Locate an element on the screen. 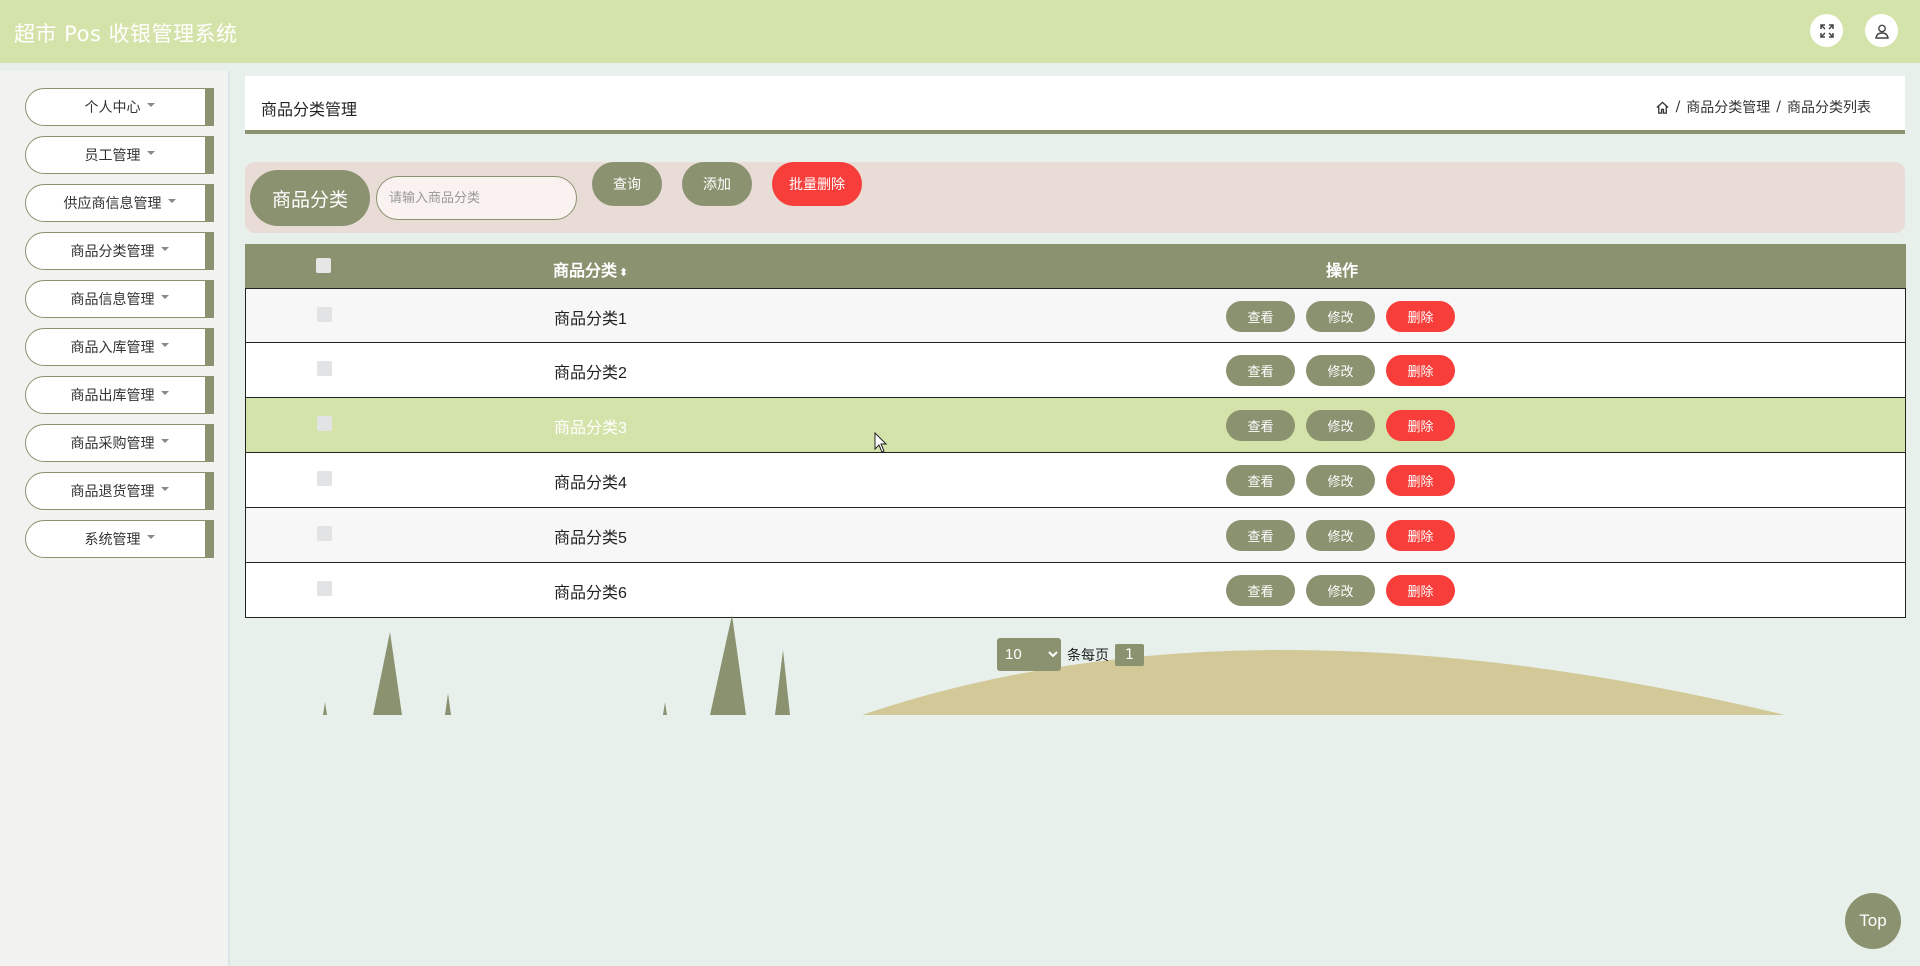 This screenshot has width=1920, height=966. table-row: 商品分类3 查看 修改 删除 is located at coordinates (1075, 425).